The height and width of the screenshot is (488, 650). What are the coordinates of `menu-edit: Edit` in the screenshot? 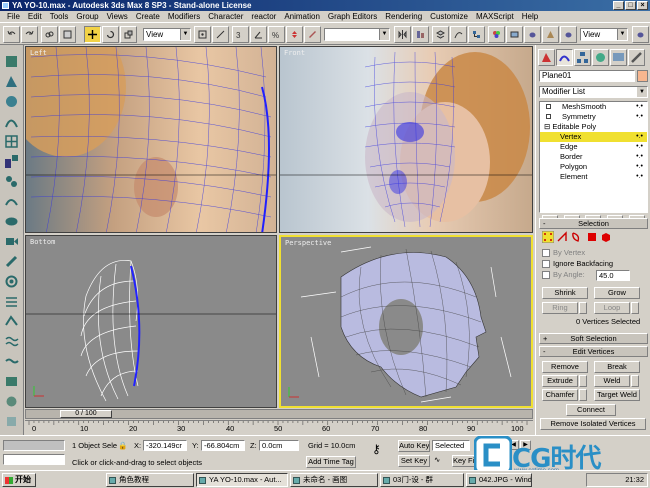 It's located at (35, 16).